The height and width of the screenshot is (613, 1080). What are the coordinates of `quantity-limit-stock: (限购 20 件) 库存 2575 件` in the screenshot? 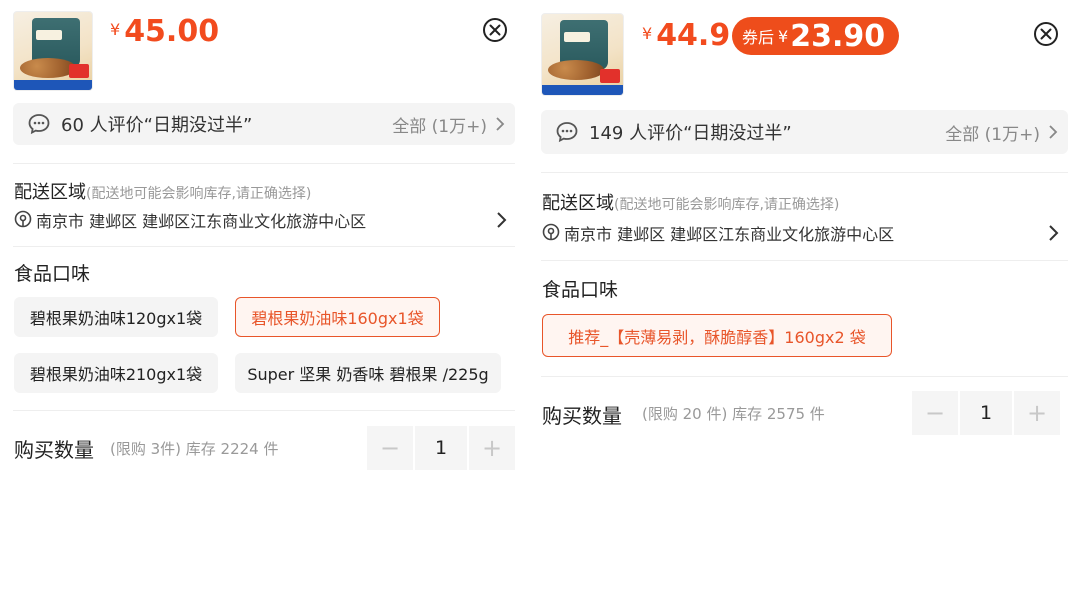 It's located at (733, 414).